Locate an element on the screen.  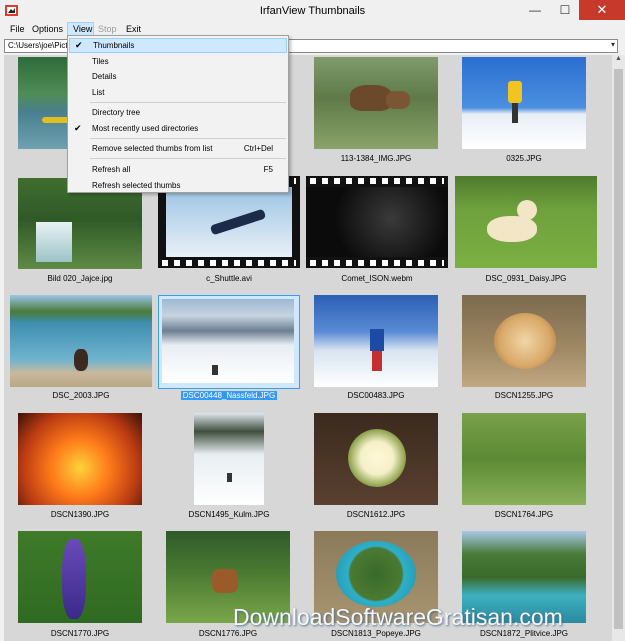
thumbnail-item: DSCN1495_Kulm.JPG is located at coordinates (229, 467).